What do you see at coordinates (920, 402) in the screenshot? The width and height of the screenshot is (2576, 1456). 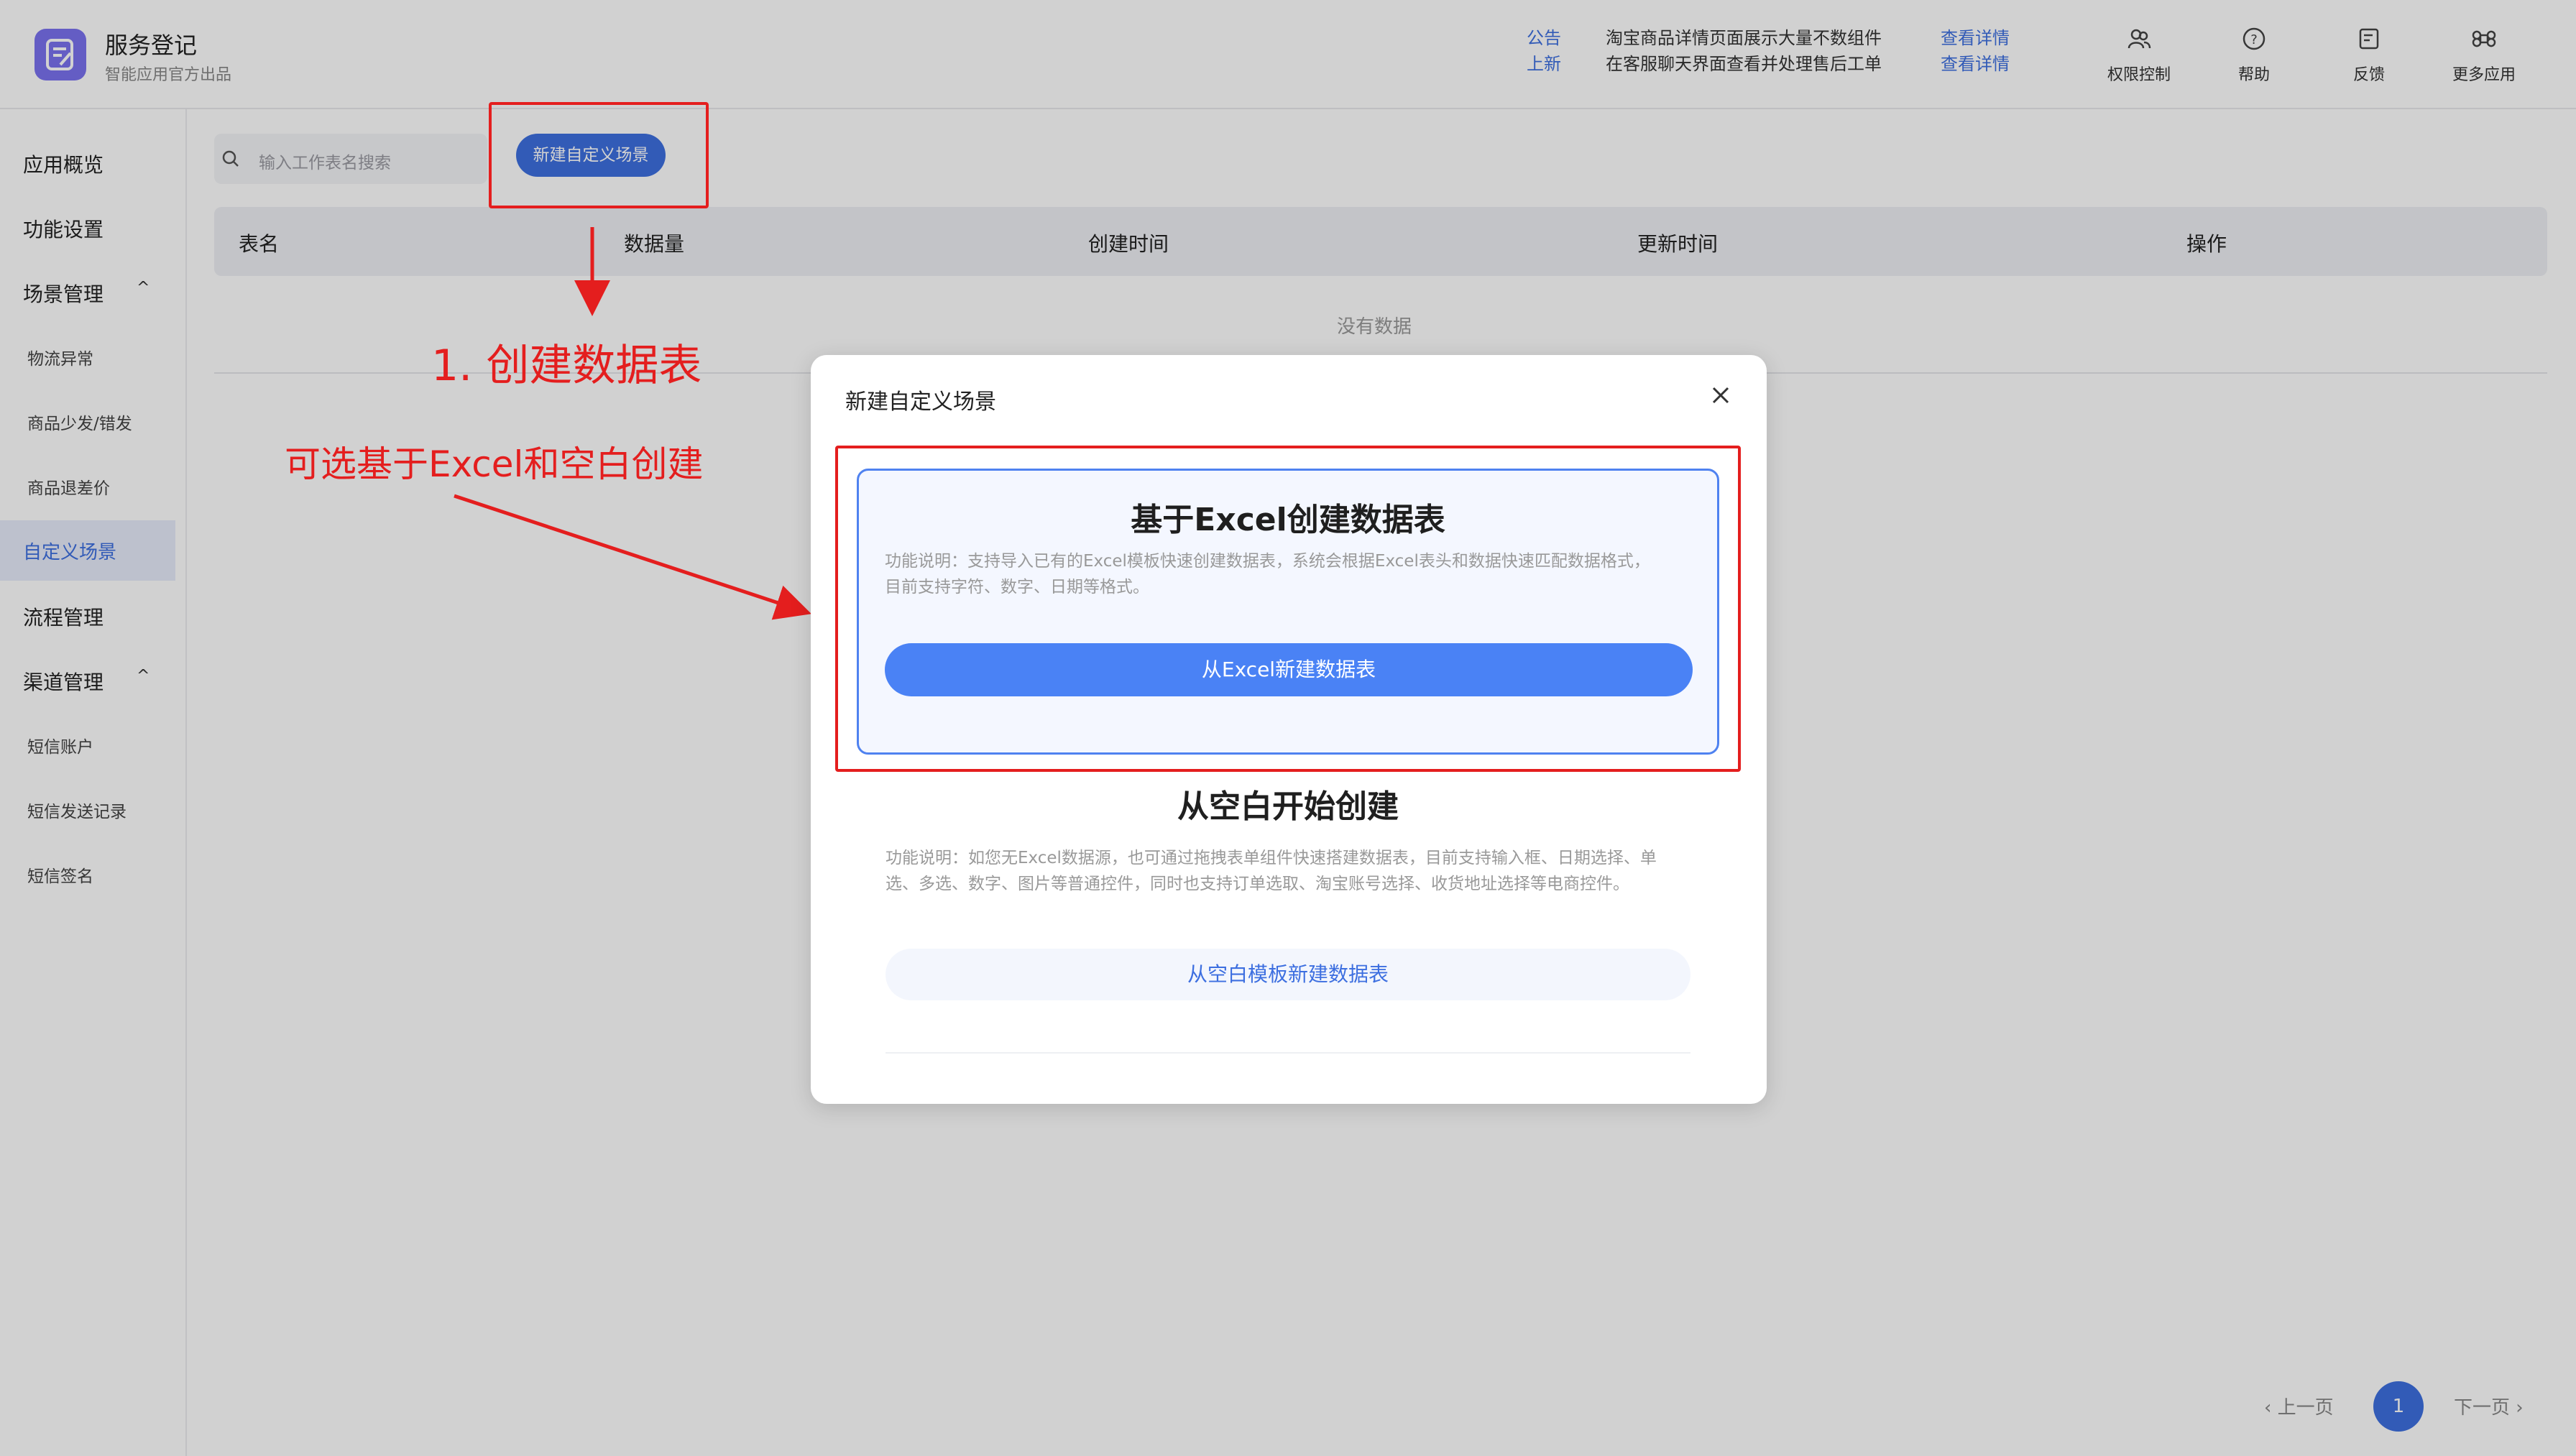 I see `modal-title: 新建自定义场景` at bounding box center [920, 402].